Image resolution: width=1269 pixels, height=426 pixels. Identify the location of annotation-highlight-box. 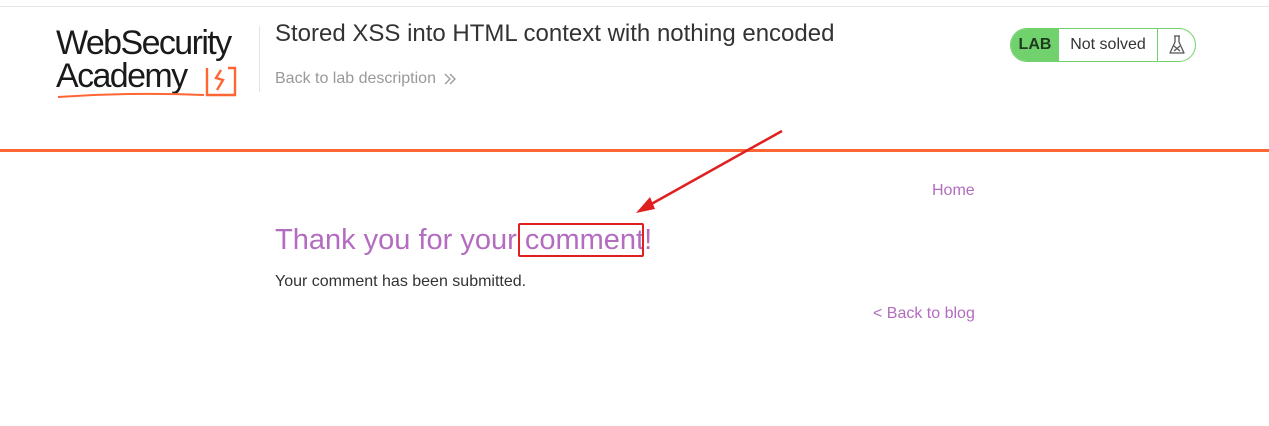
(581, 240).